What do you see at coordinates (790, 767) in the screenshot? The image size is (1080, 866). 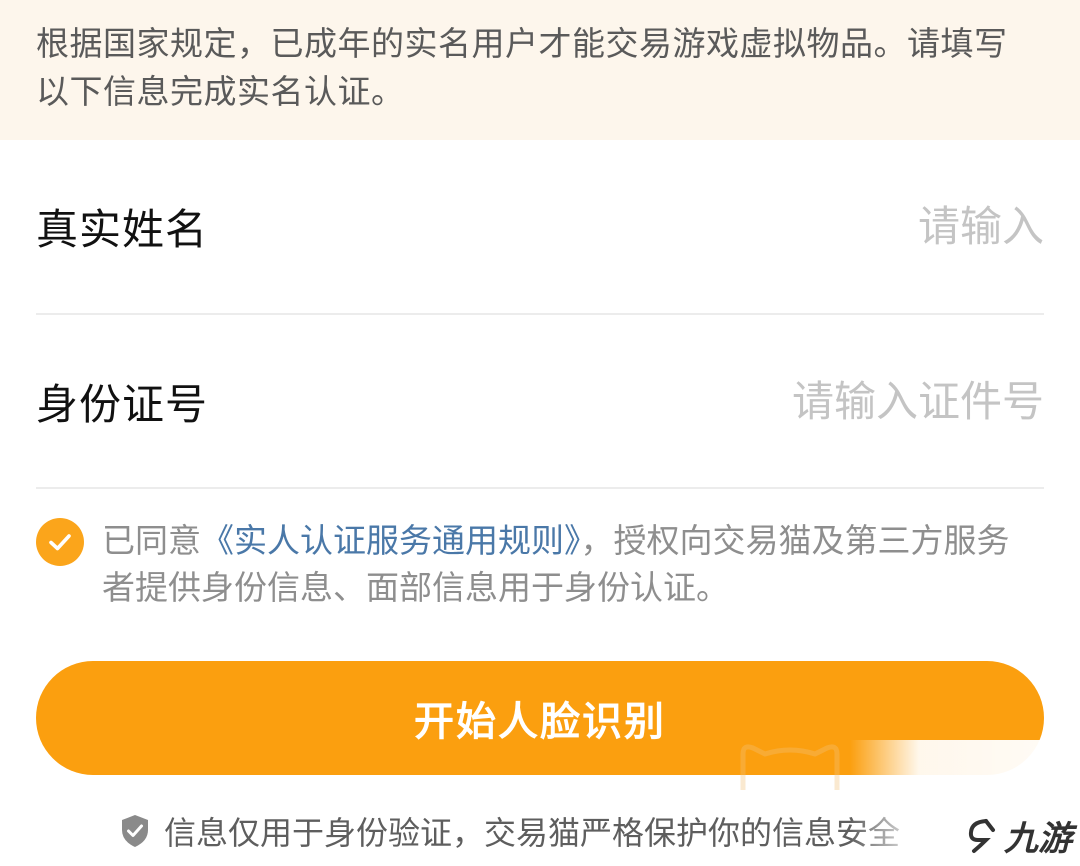 I see `cat-watermark-icon` at bounding box center [790, 767].